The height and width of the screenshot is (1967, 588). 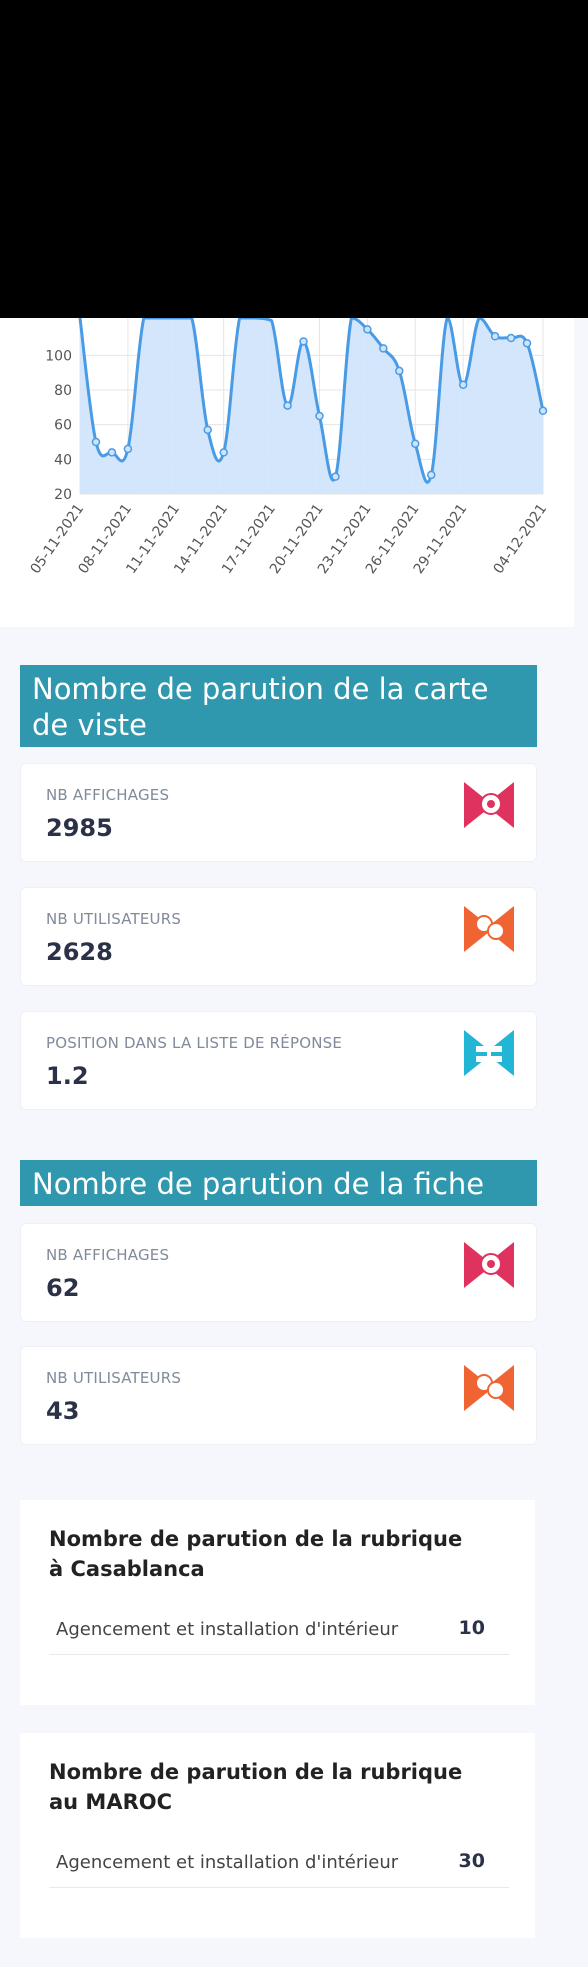 What do you see at coordinates (278, 1183) in the screenshot?
I see `section-title-fiche: Nombre de parution de la fiche` at bounding box center [278, 1183].